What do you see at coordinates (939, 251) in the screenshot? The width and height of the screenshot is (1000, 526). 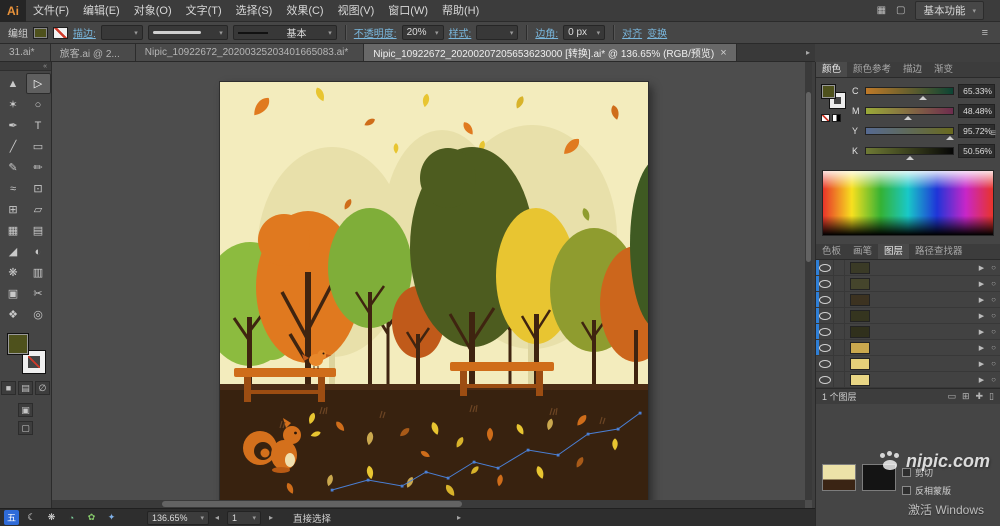 I see `layers-panel-tab: 路径查找器` at bounding box center [939, 251].